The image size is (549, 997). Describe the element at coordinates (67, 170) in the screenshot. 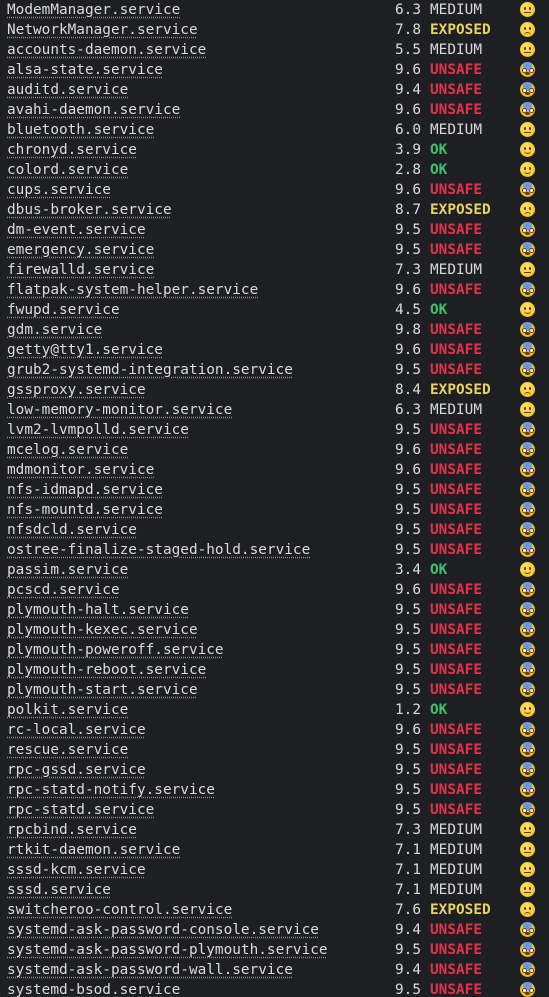

I see `unit-name-link: colord.service` at that location.